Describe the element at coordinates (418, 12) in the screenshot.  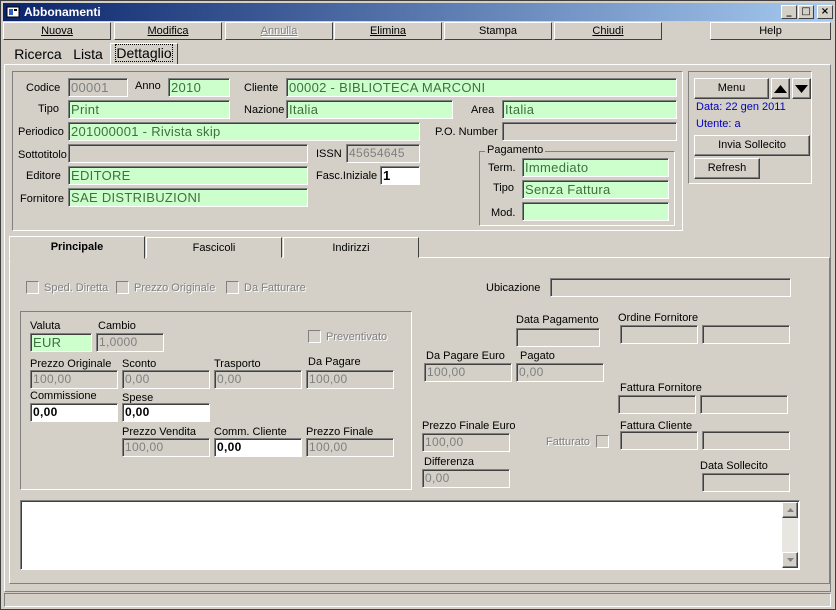
I see `title-bar: Abbonamenti _ □ ×` at that location.